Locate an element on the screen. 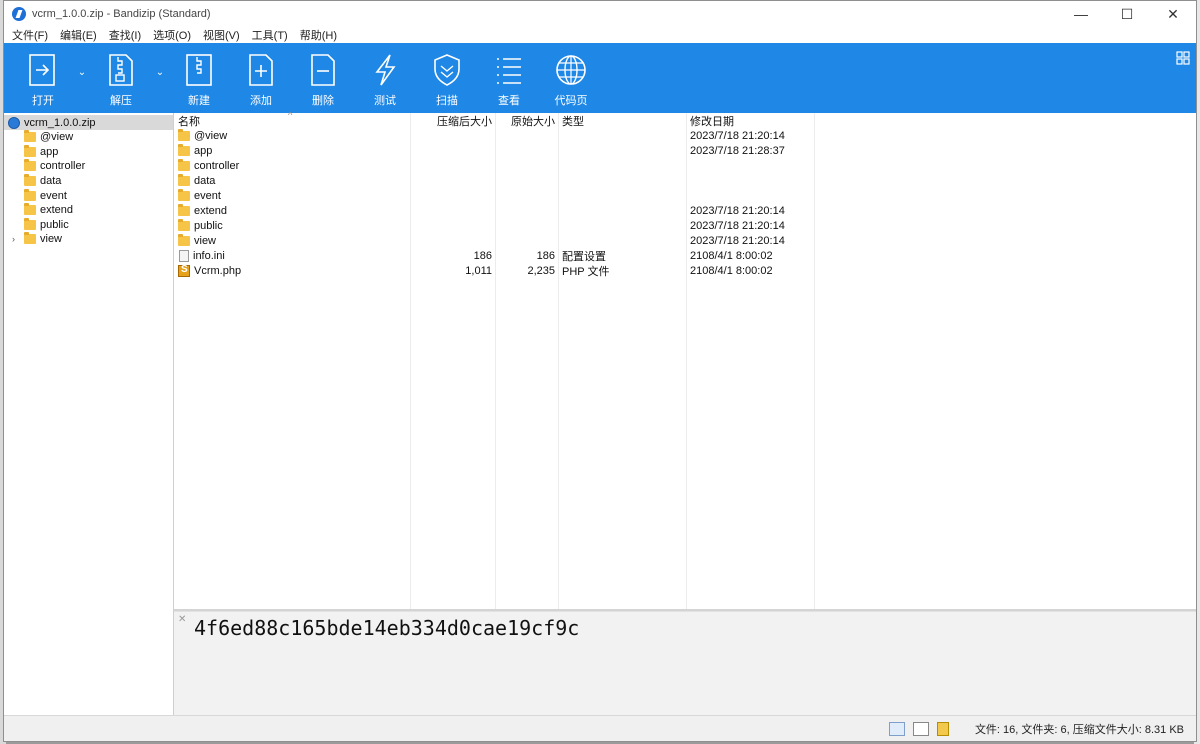 Image resolution: width=1200 pixels, height=744 pixels. close-button: ✕ is located at coordinates (1173, 14).